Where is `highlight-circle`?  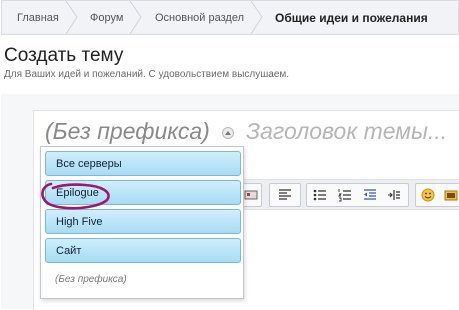
highlight-circle is located at coordinates (75, 196).